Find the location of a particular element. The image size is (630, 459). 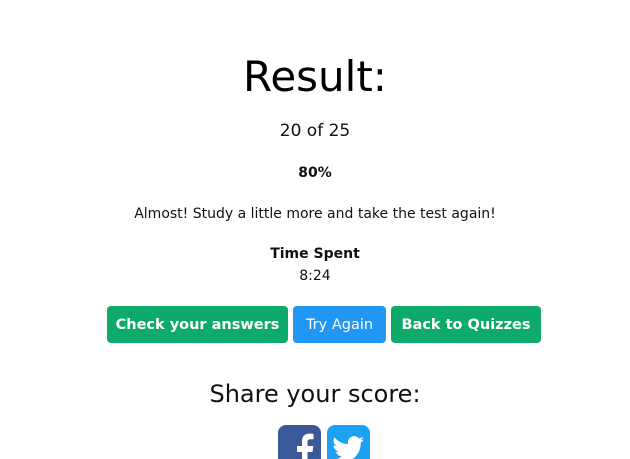

time-spent-value: 8:24 is located at coordinates (315, 276).